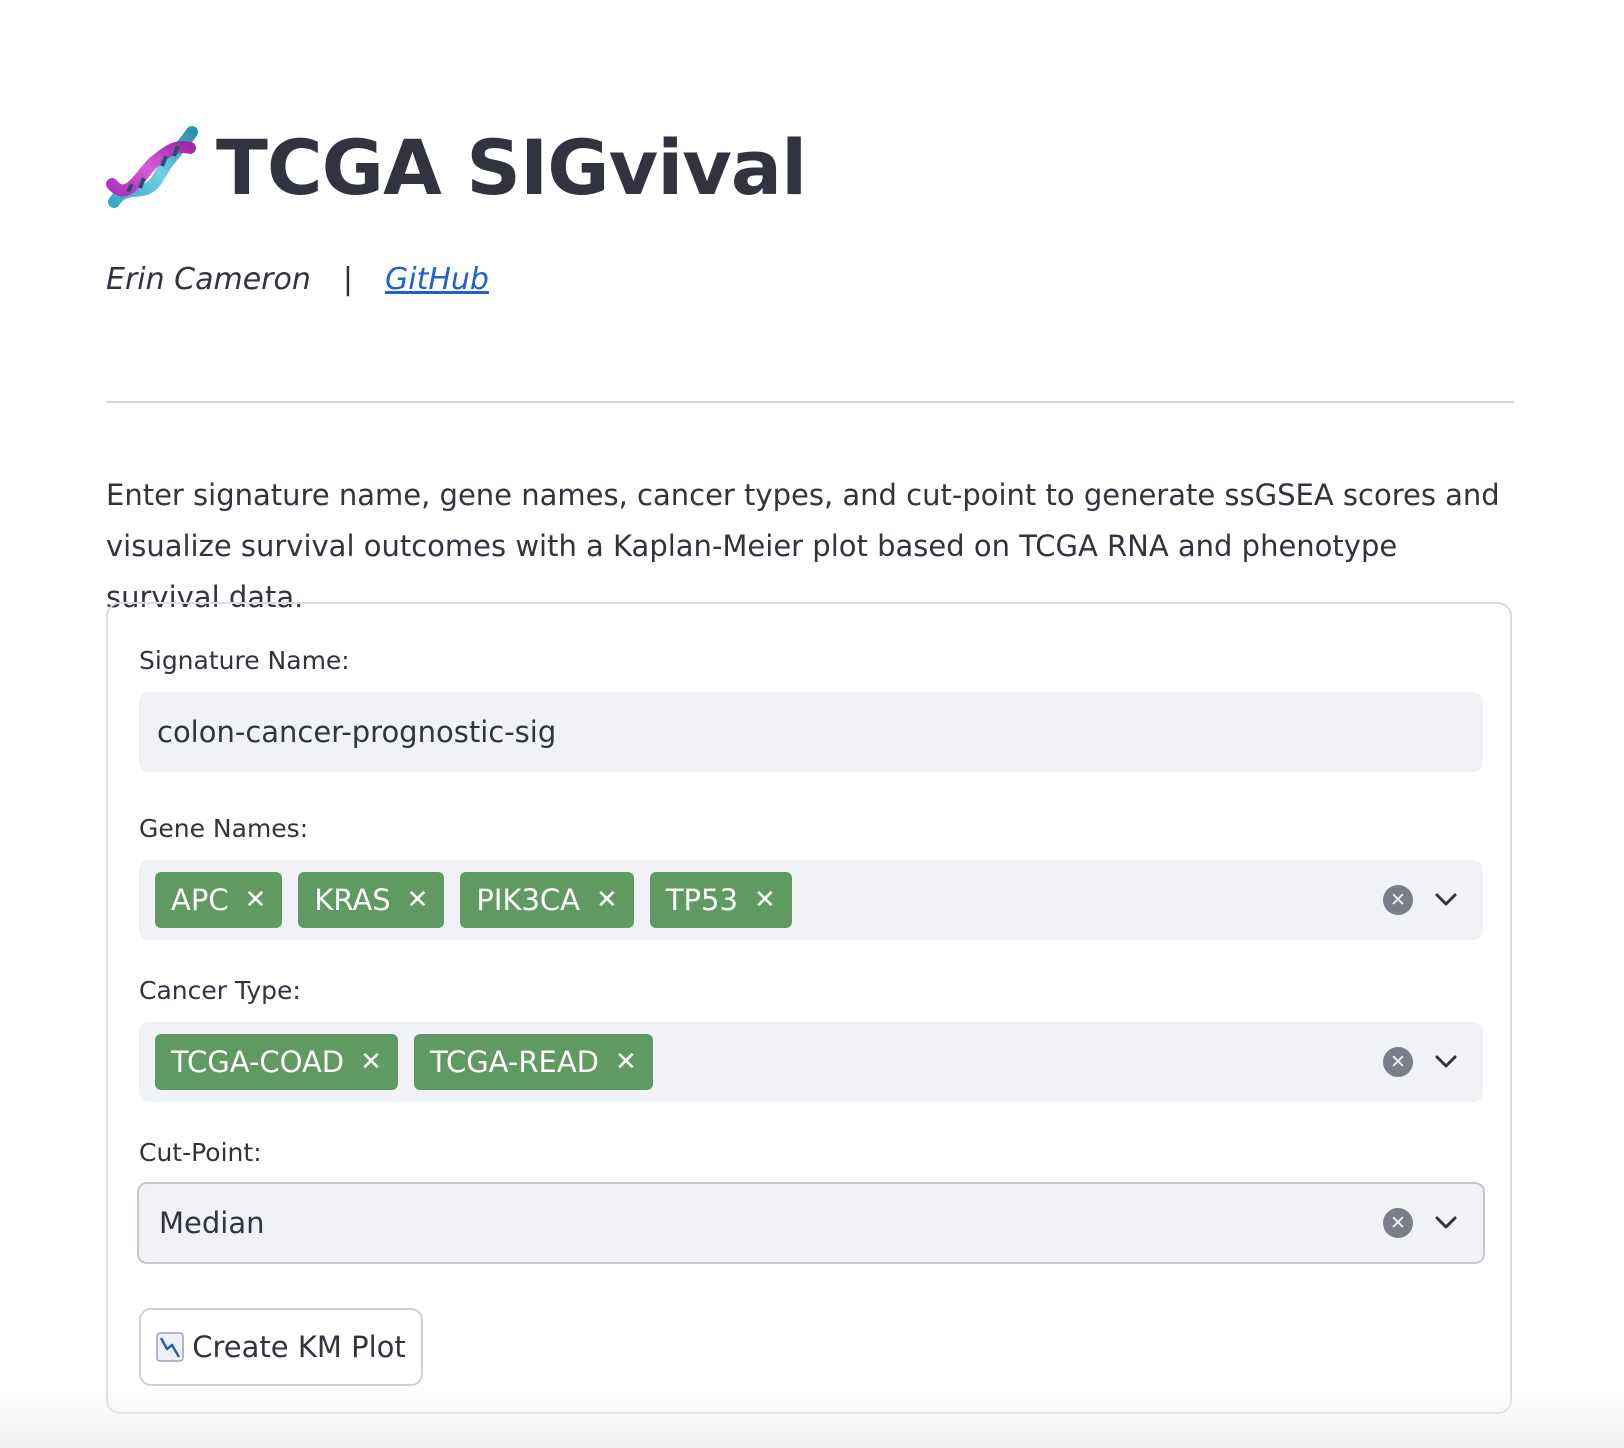  I want to click on cancer-type-multiselect: TCGA-COAD ✕ TCGA-READ ✕ ✕, so click(811, 1062).